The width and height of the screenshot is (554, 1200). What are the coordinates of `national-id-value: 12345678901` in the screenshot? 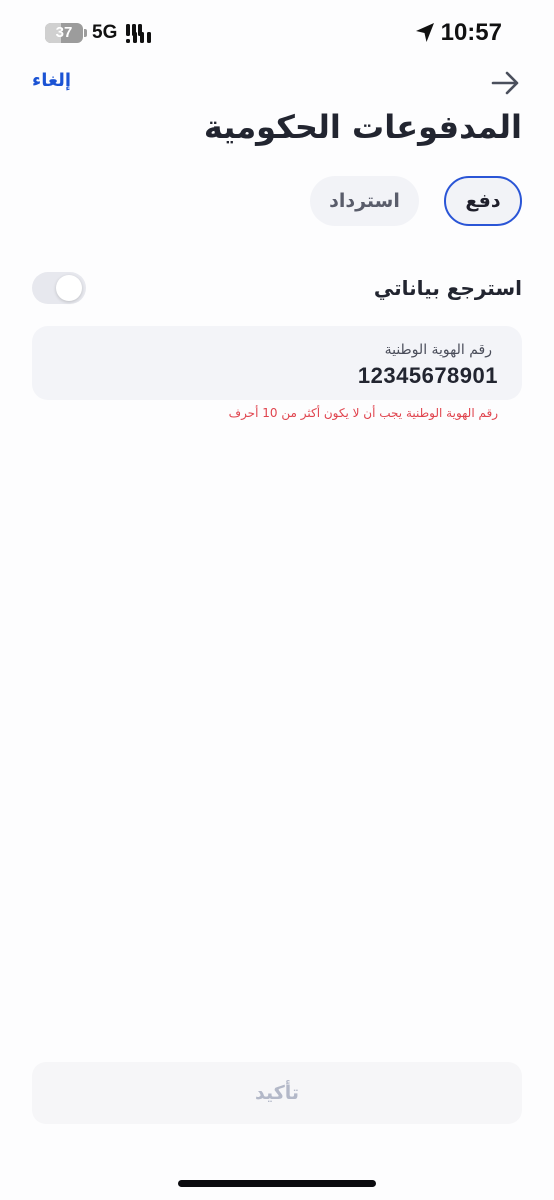 It's located at (428, 376).